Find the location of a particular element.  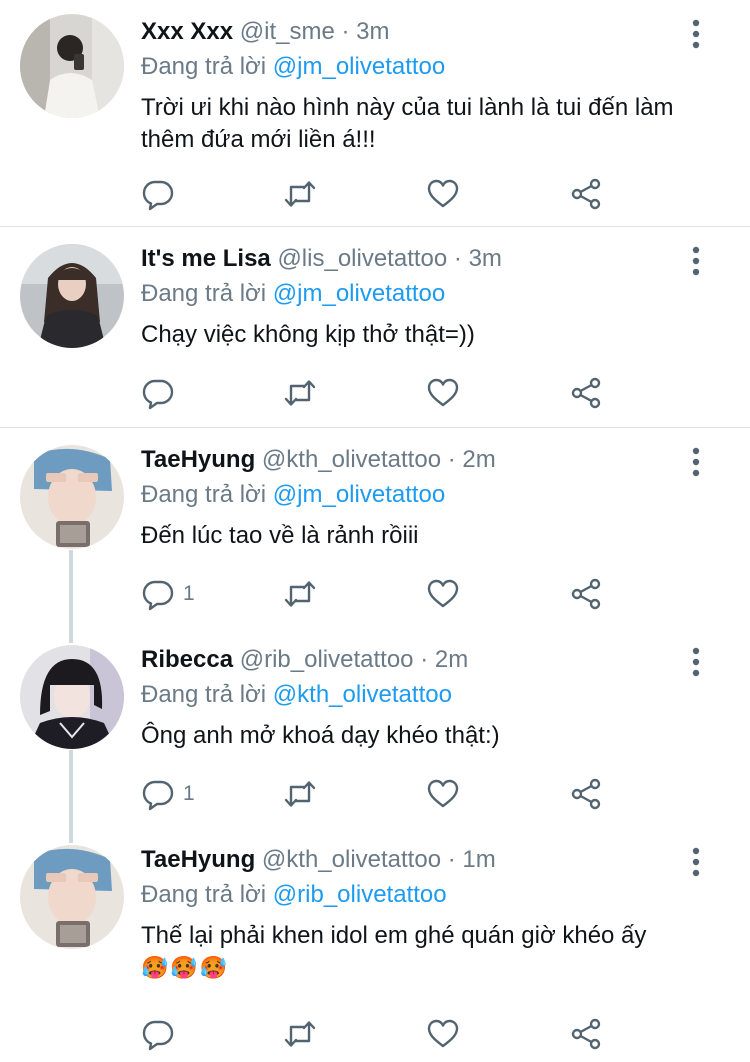

mention-link: @rib_olivetattoo is located at coordinates (360, 894).